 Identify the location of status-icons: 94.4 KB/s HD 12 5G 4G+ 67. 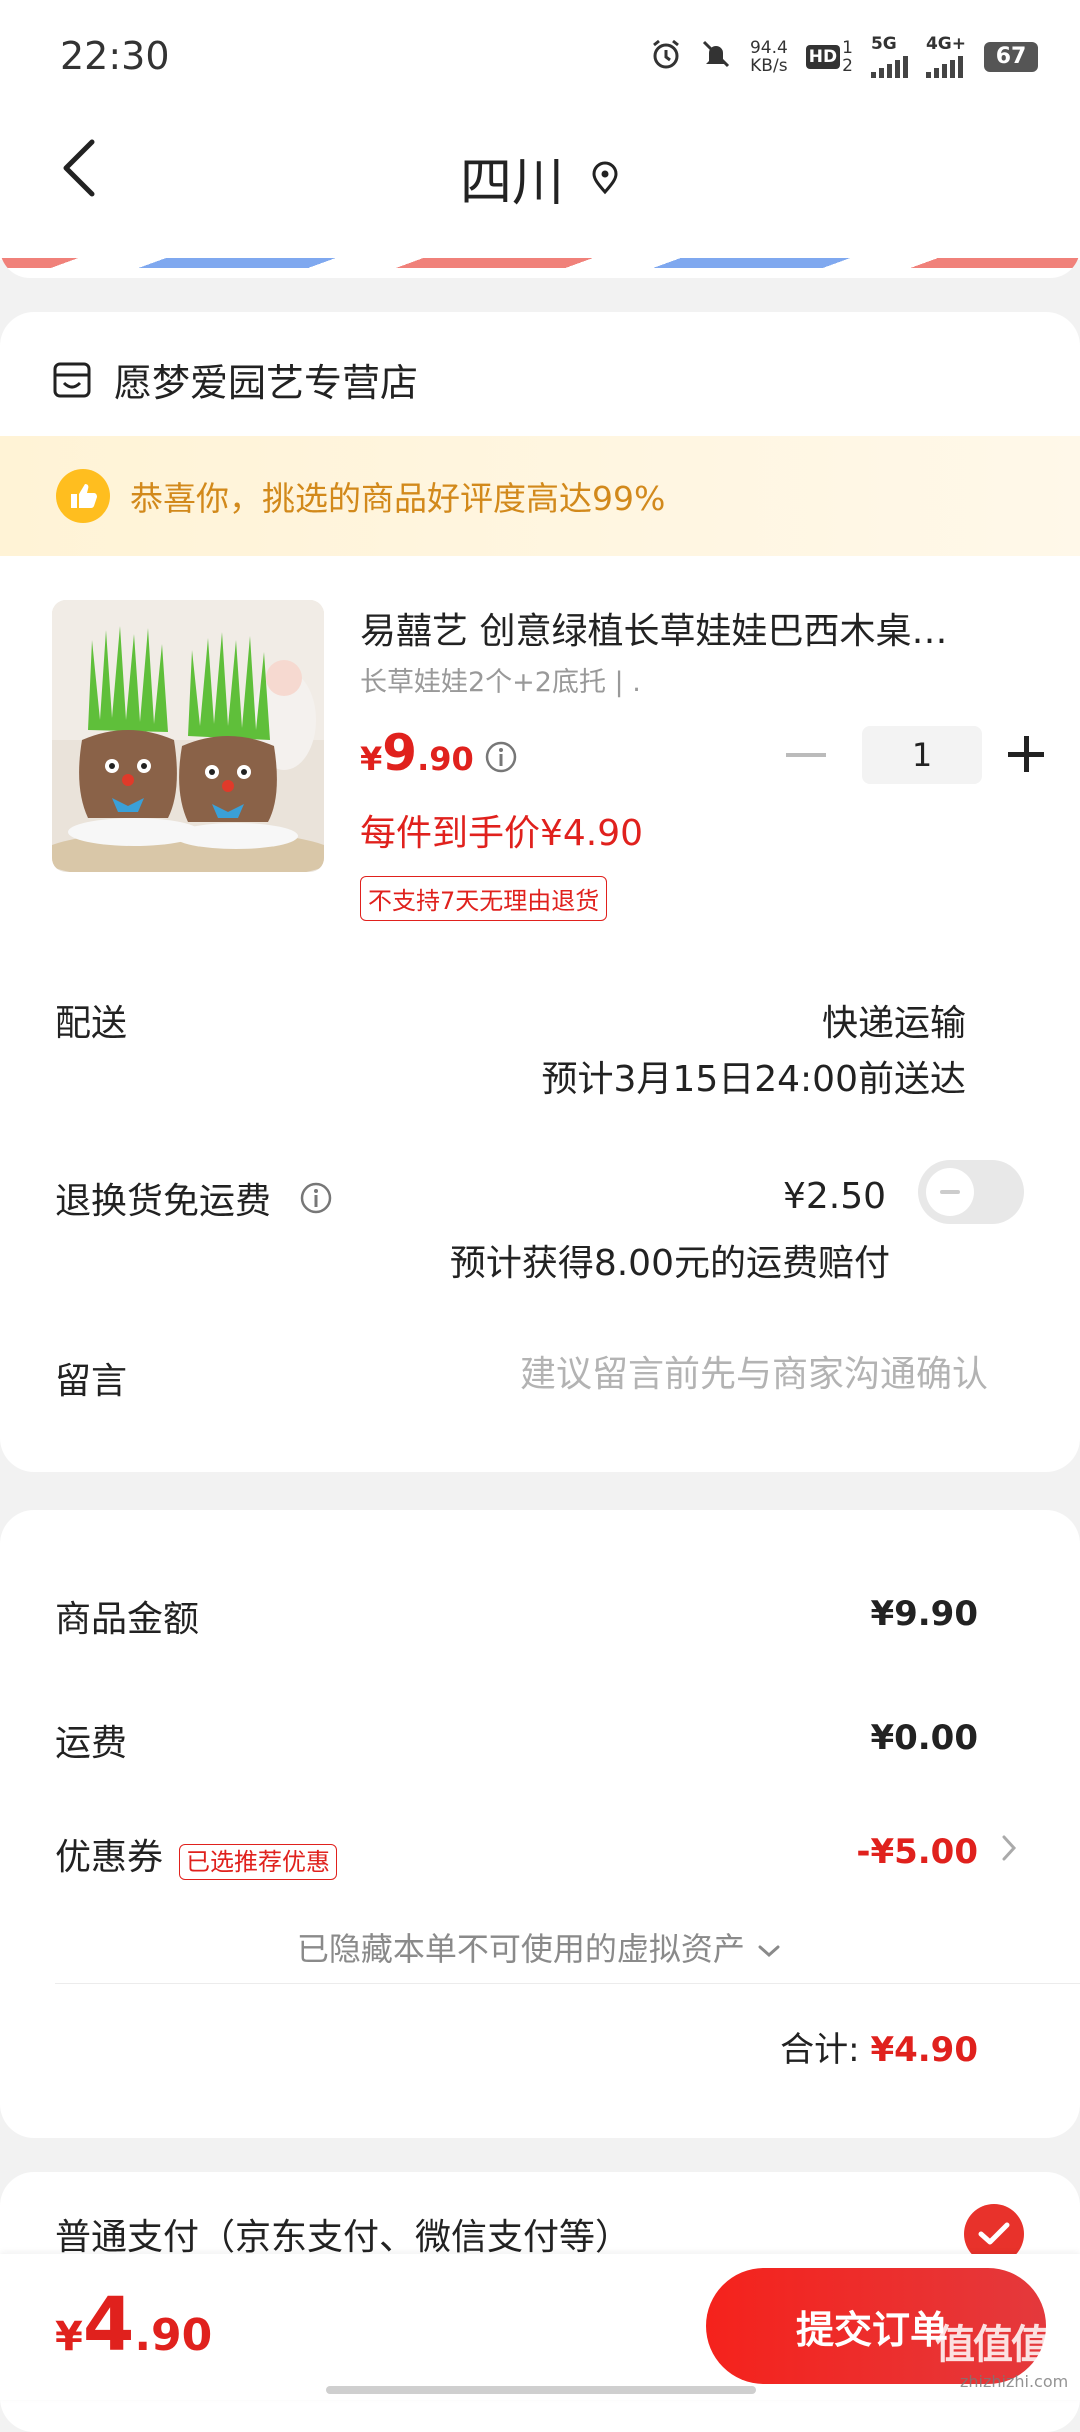
(844, 57).